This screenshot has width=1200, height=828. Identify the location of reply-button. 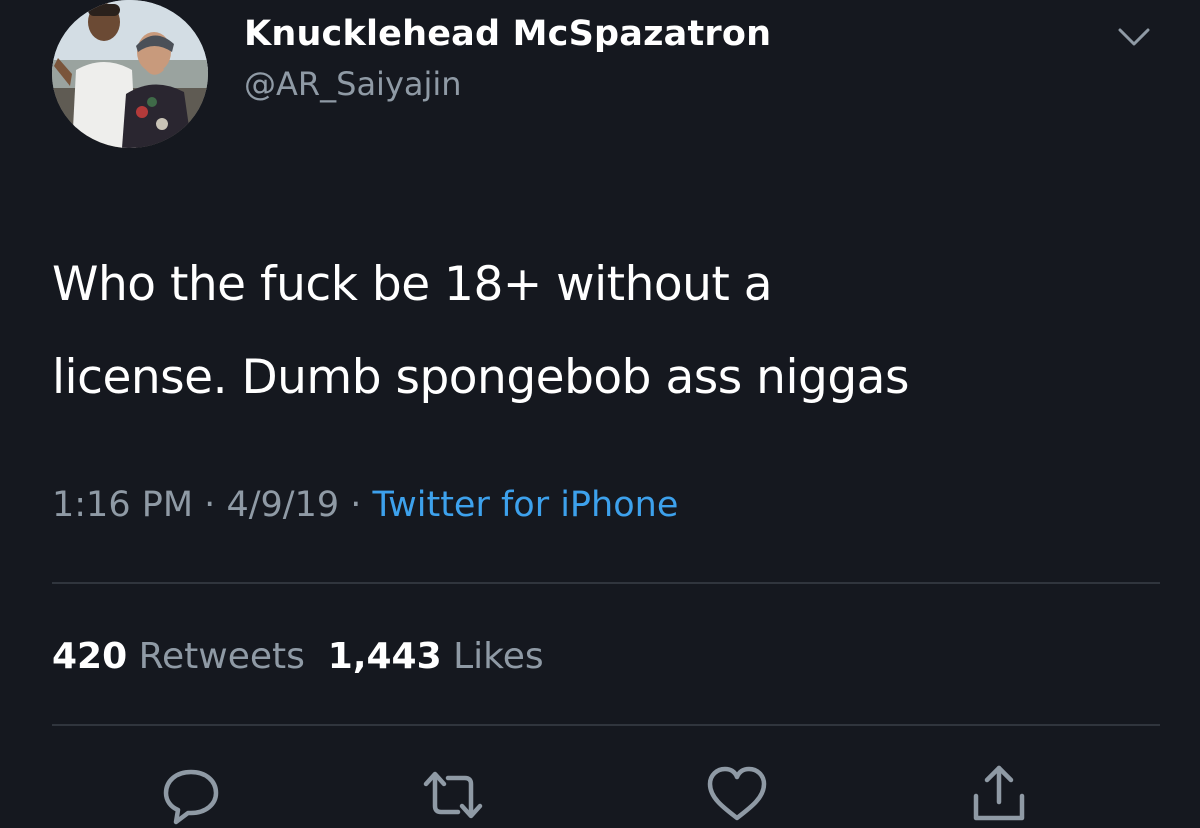
(191, 795).